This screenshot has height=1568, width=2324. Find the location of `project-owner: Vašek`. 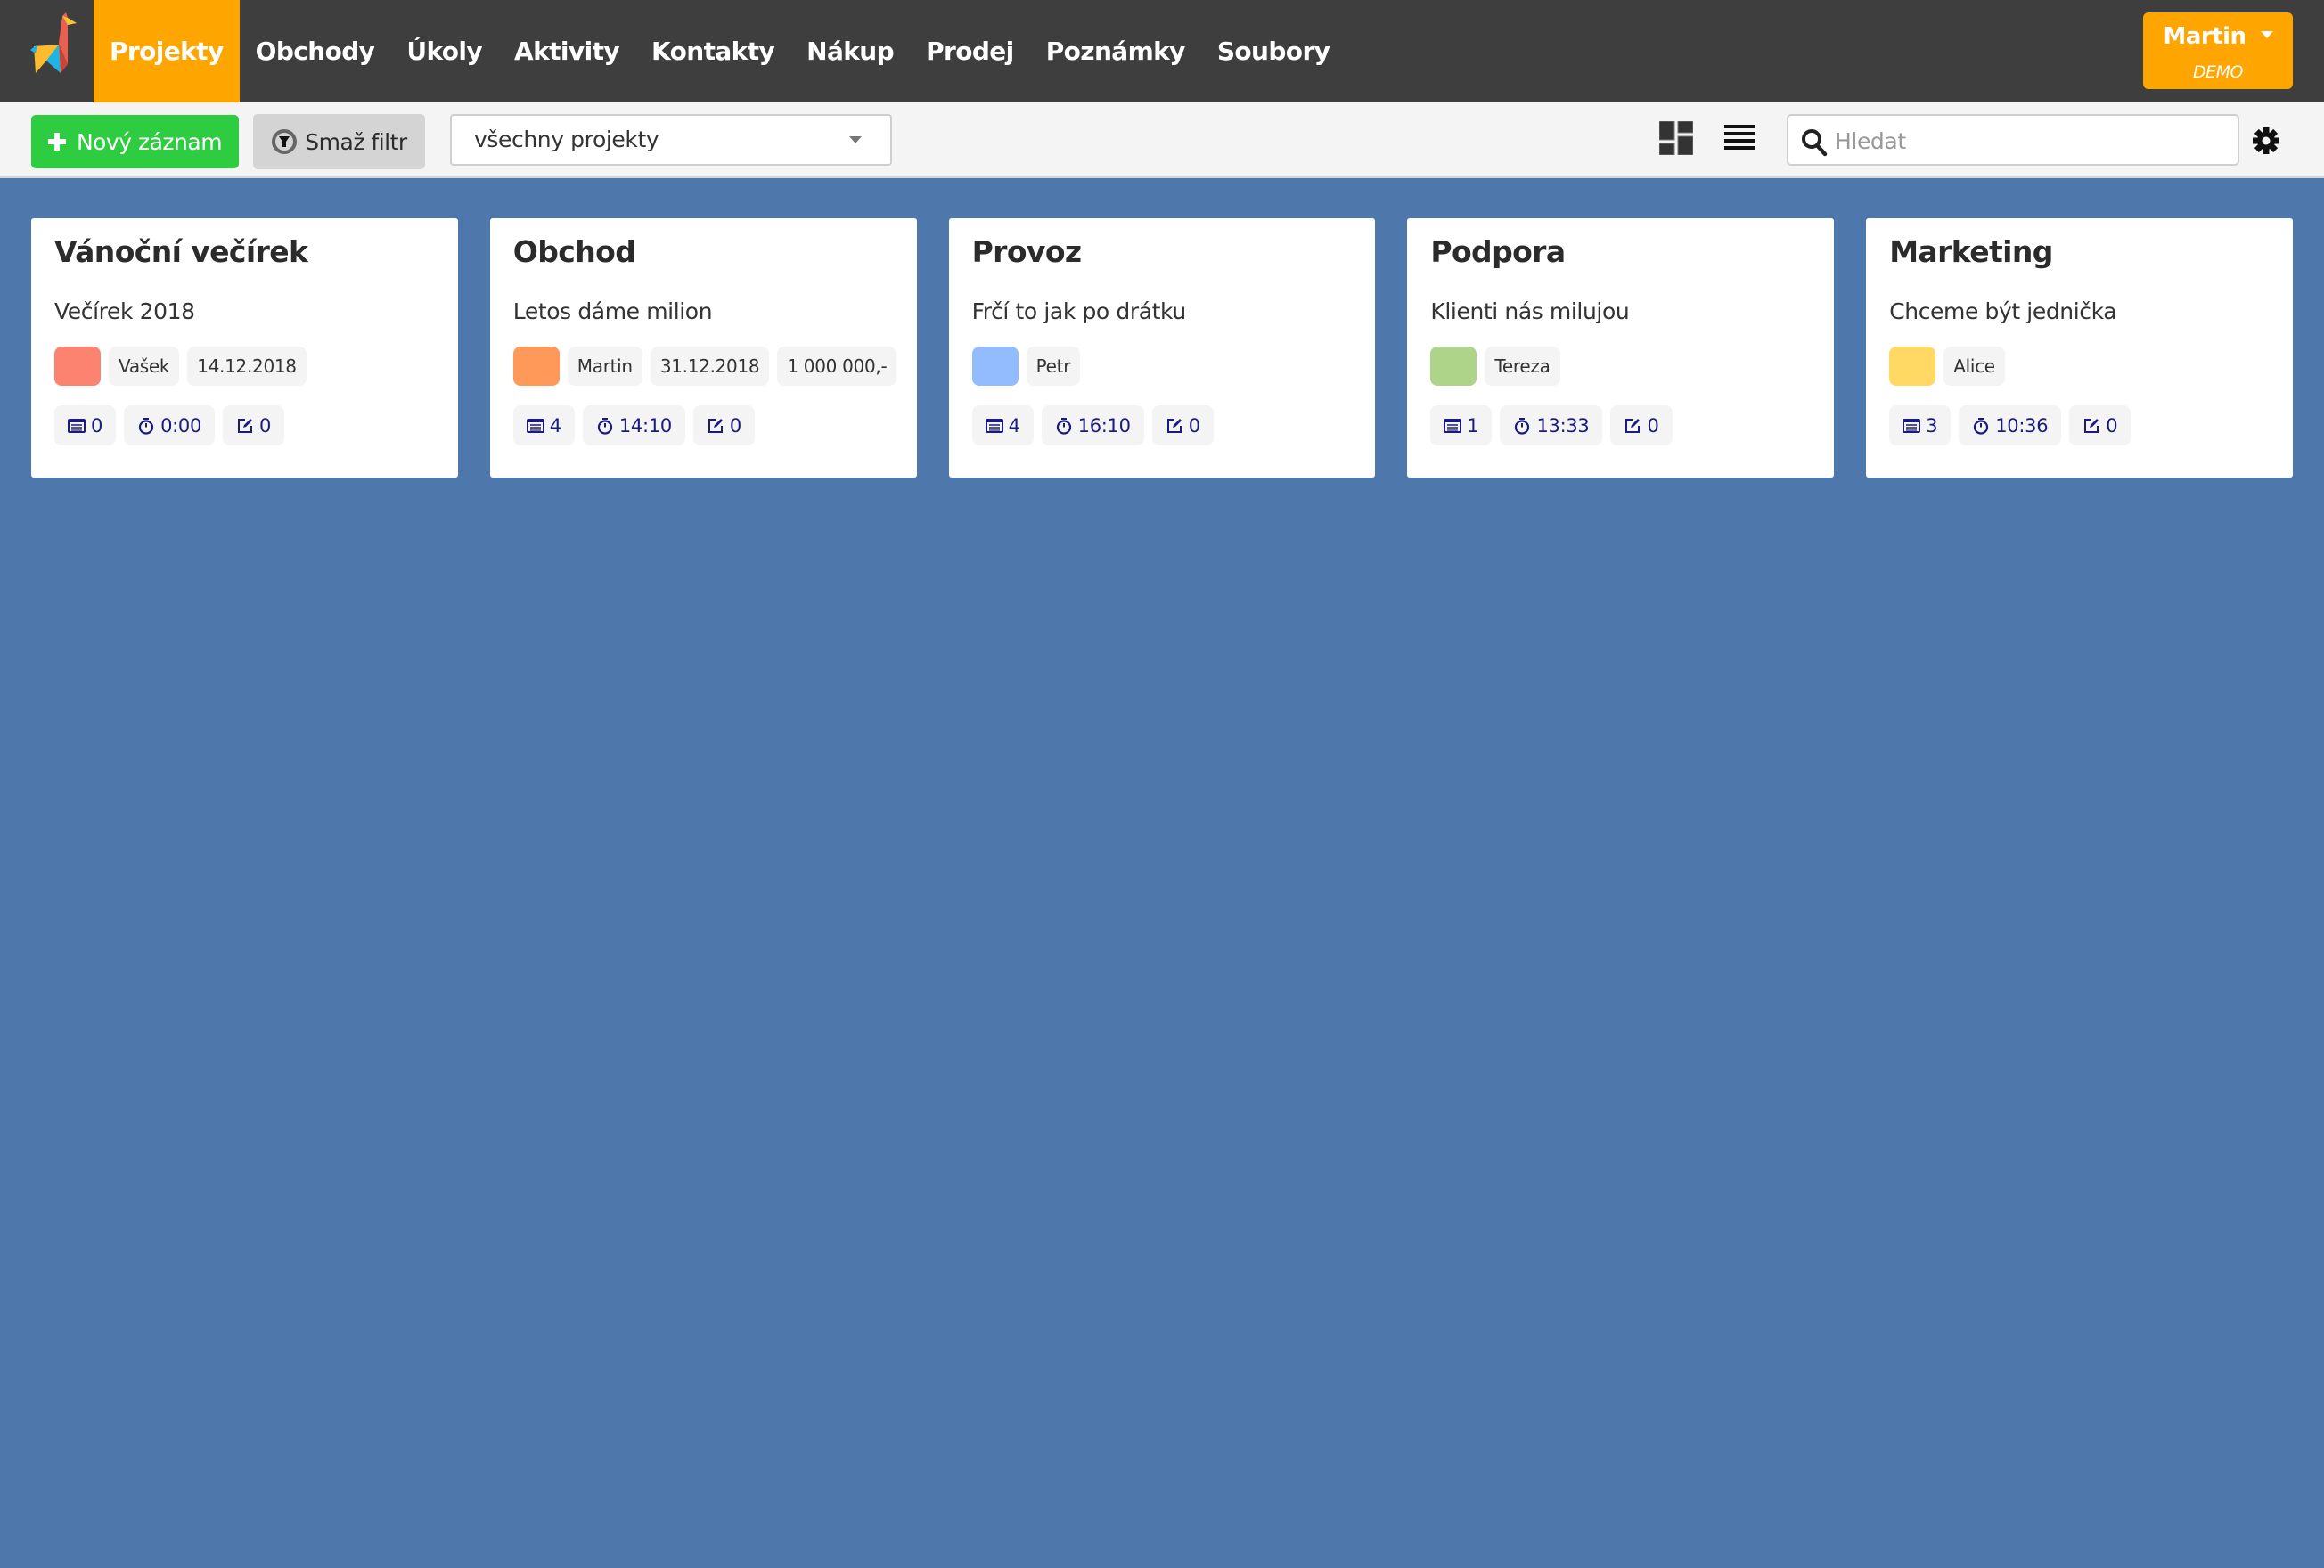

project-owner: Vašek is located at coordinates (144, 366).